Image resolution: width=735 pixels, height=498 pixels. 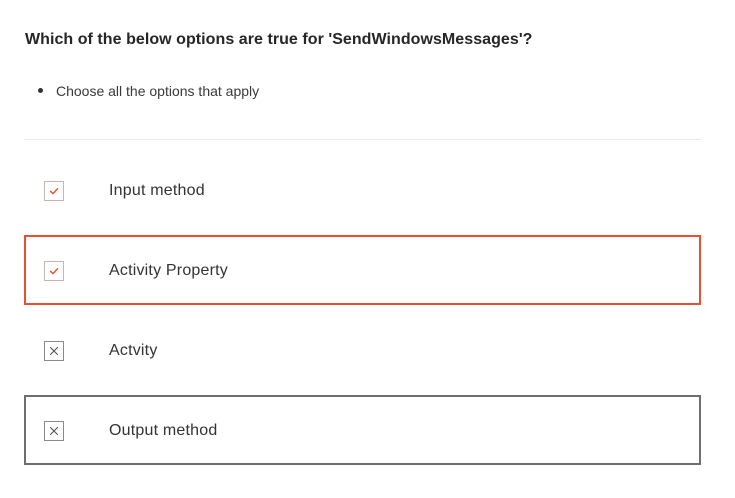 I want to click on instructions-list: Choose all the options that apply, so click(x=148, y=91).